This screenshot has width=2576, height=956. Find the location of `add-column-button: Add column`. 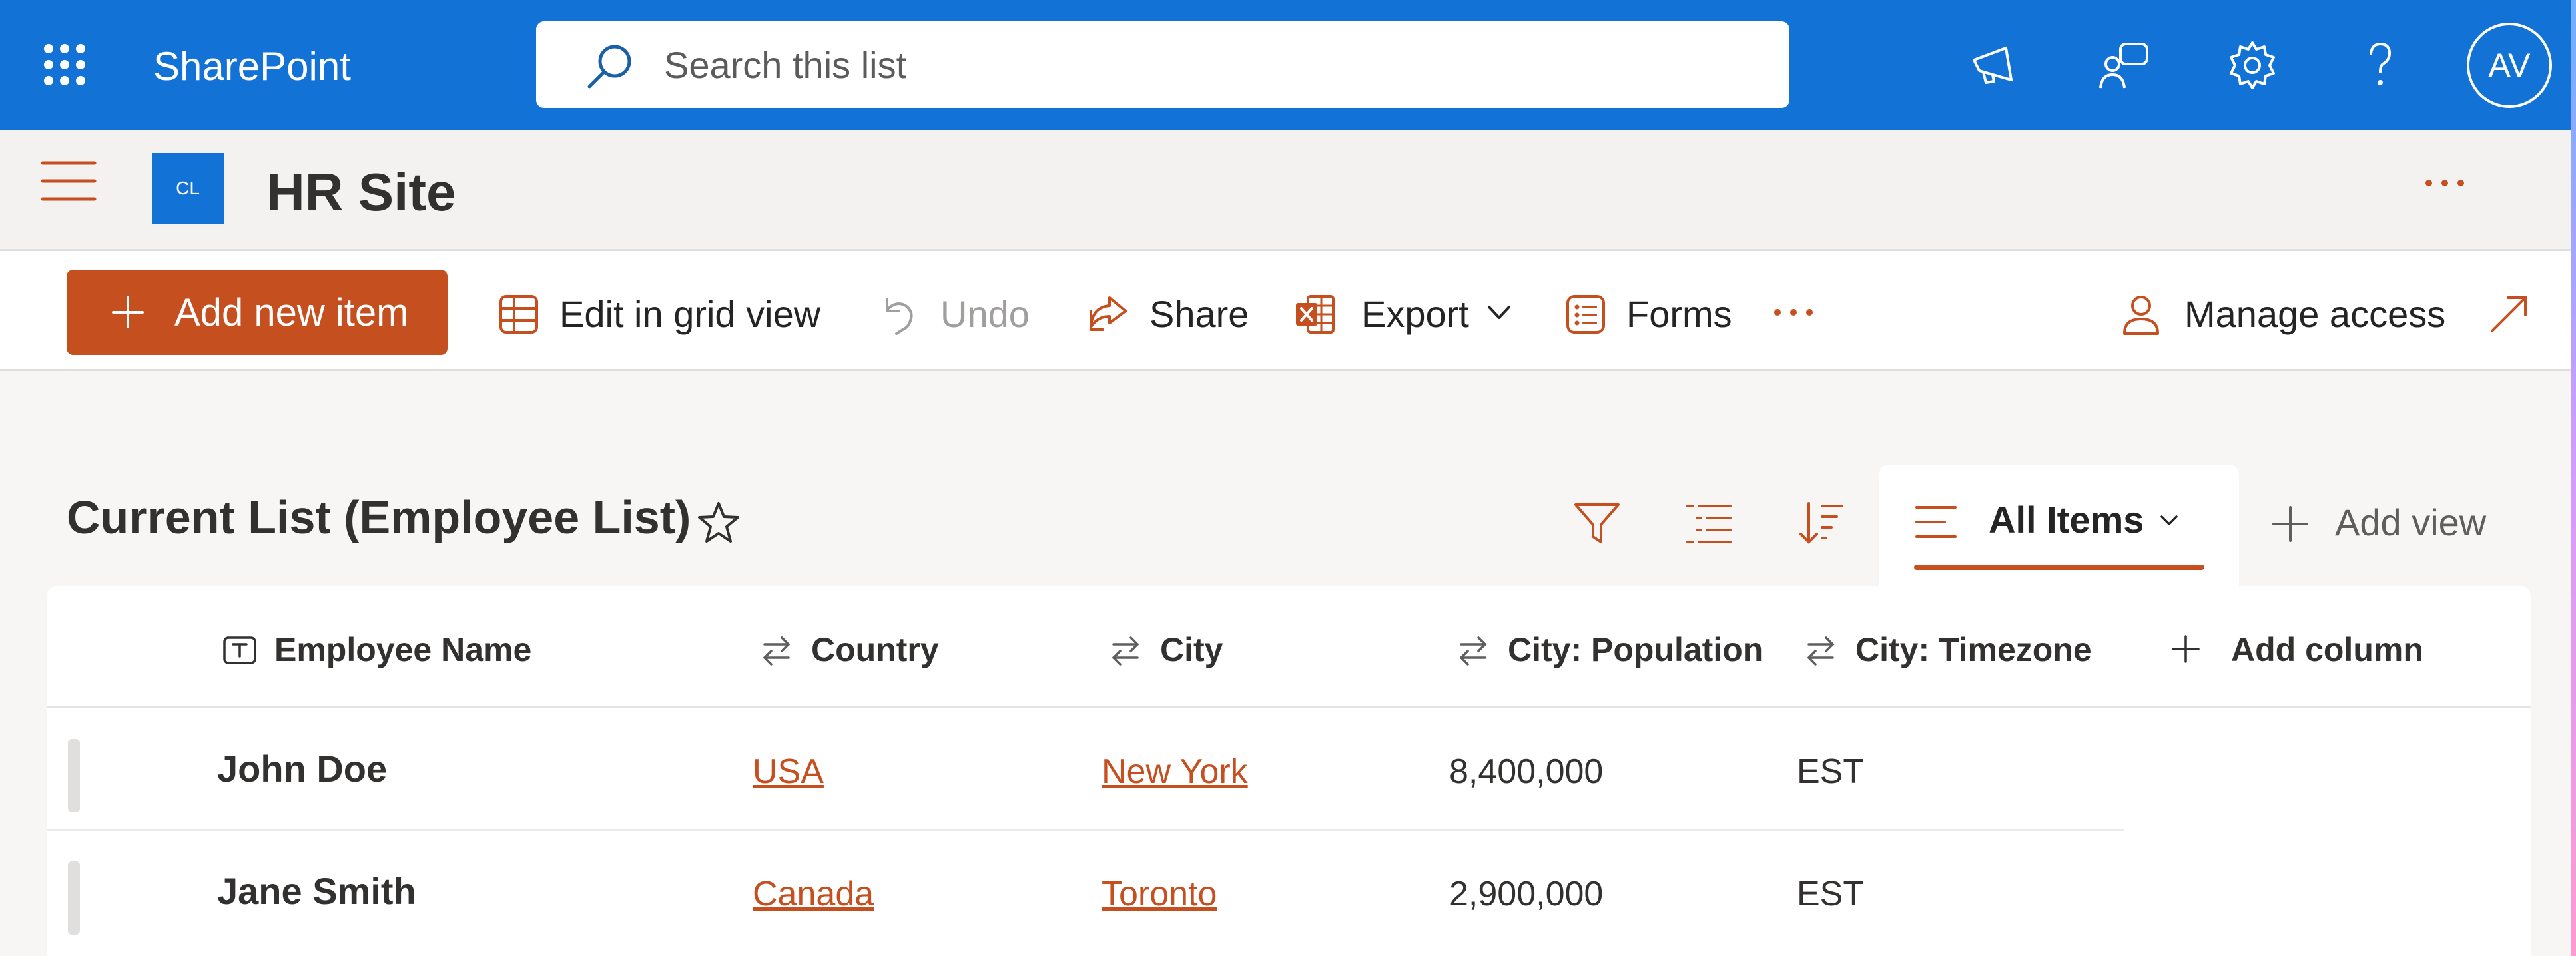

add-column-button: Add column is located at coordinates (2308, 649).